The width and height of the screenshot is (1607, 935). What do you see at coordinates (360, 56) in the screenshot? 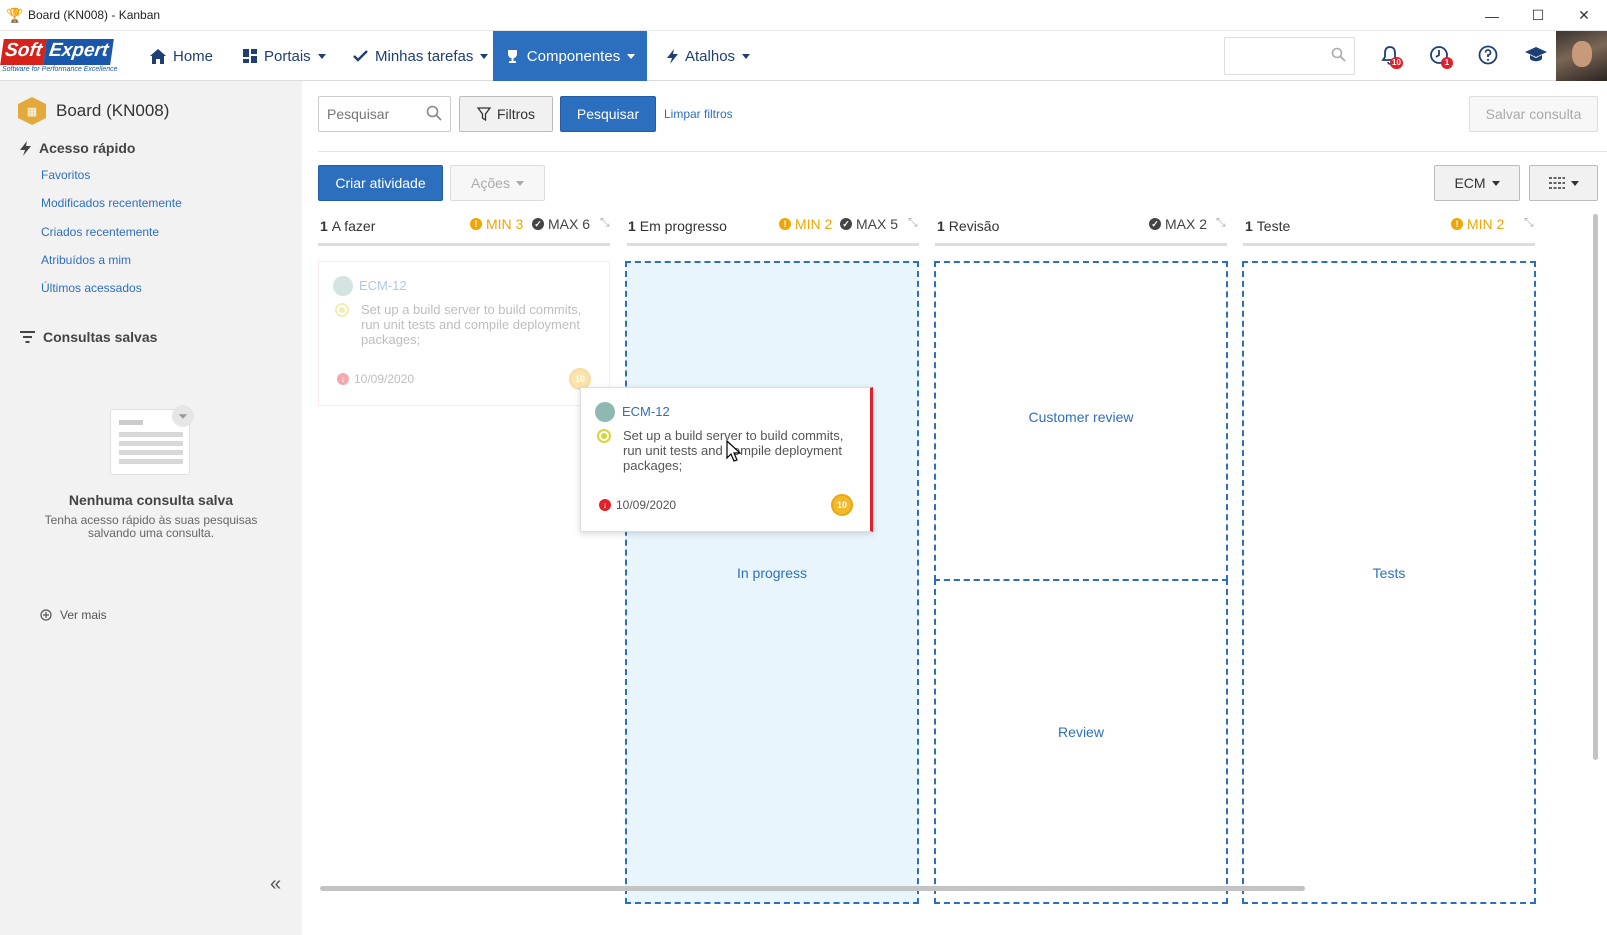
I see `check-icon` at bounding box center [360, 56].